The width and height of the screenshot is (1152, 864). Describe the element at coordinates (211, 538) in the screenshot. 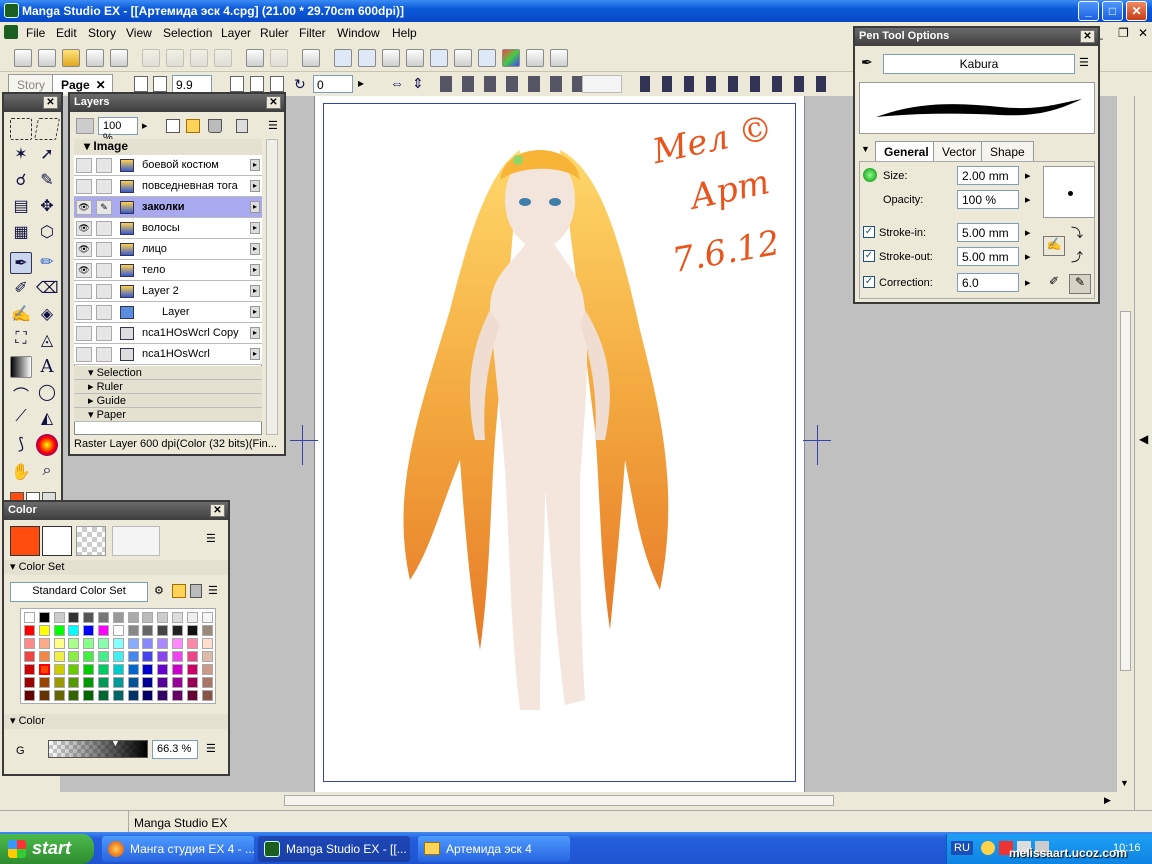

I see `color-menu-icon: ☰` at that location.